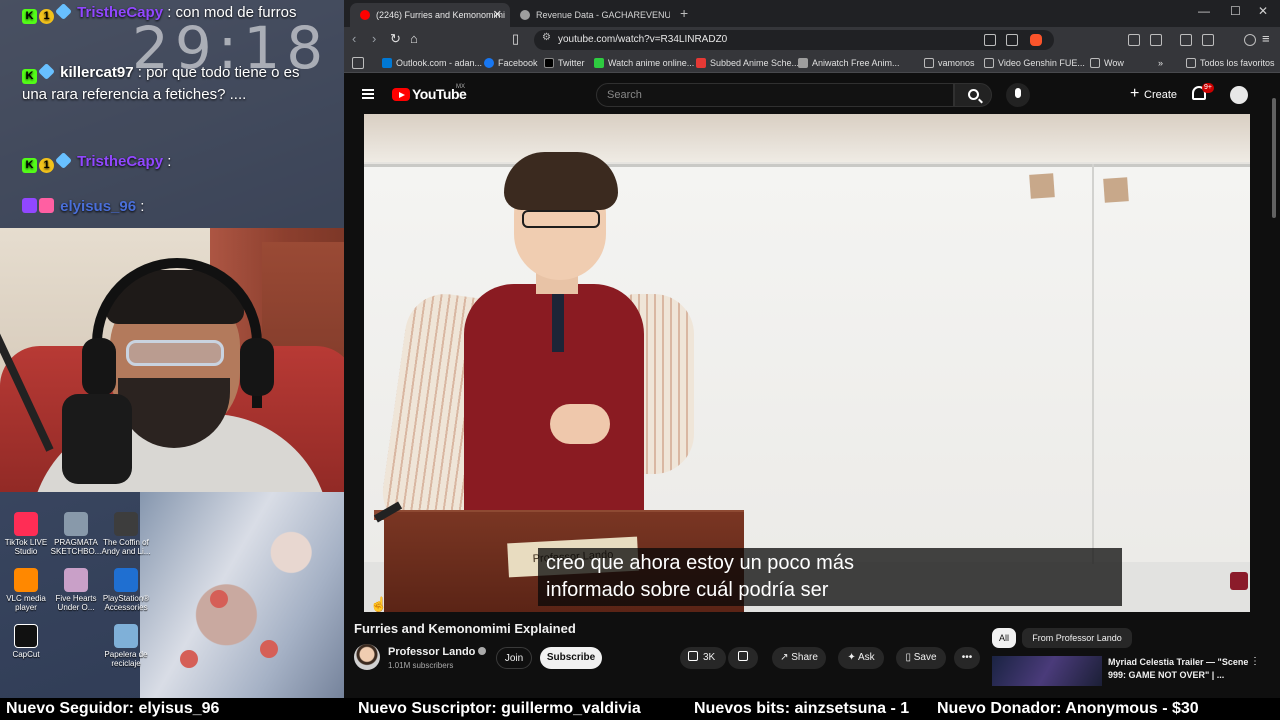 This screenshot has width=1280, height=720. What do you see at coordinates (1077, 638) in the screenshot?
I see `chip-from-channel: From Professor Lando` at bounding box center [1077, 638].